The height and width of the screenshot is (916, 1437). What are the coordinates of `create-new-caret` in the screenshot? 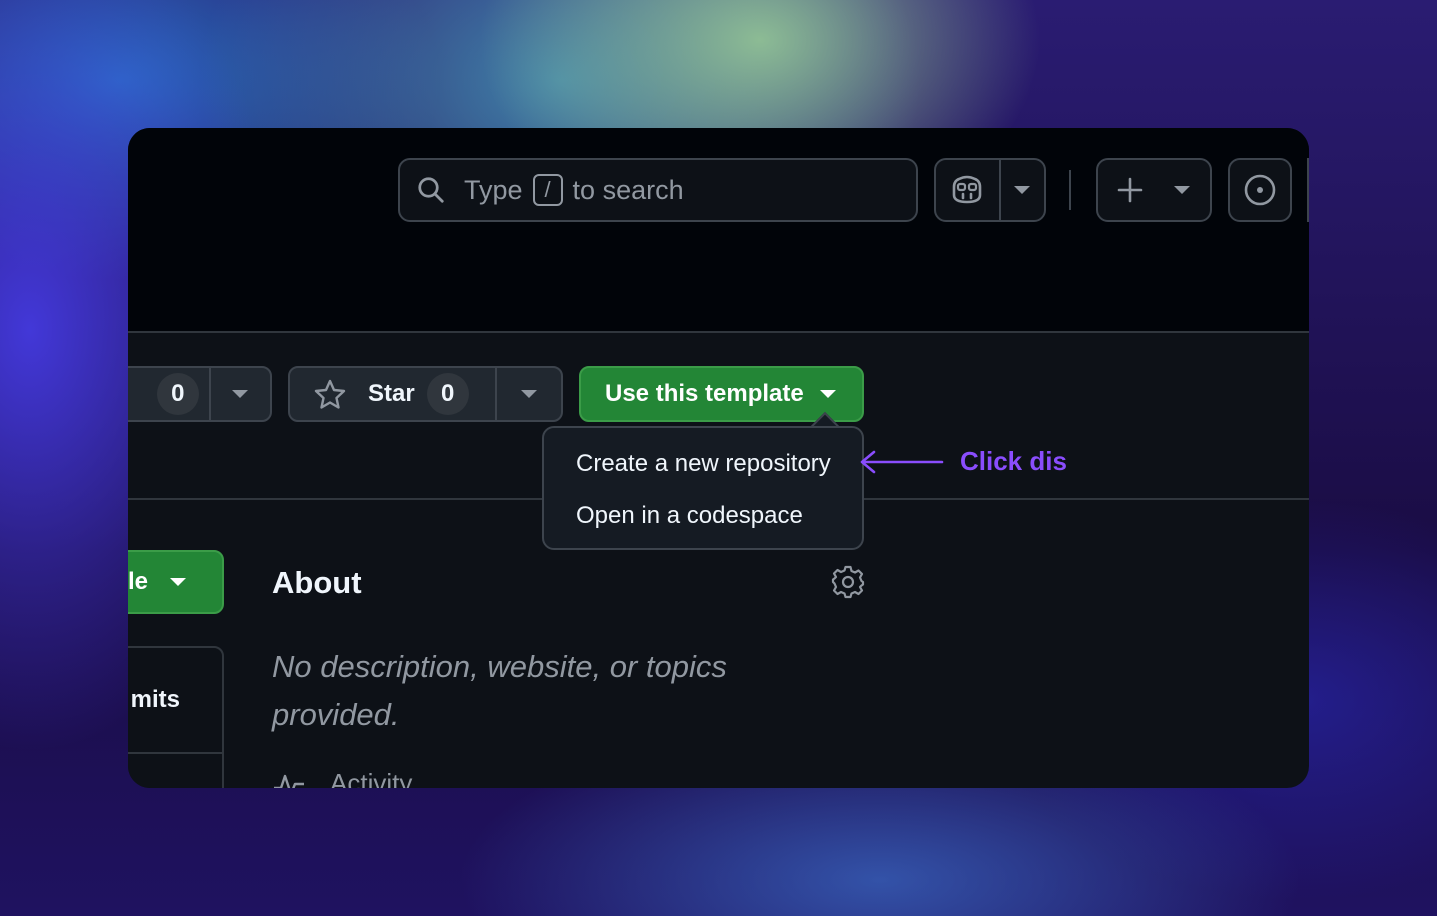 It's located at (1182, 190).